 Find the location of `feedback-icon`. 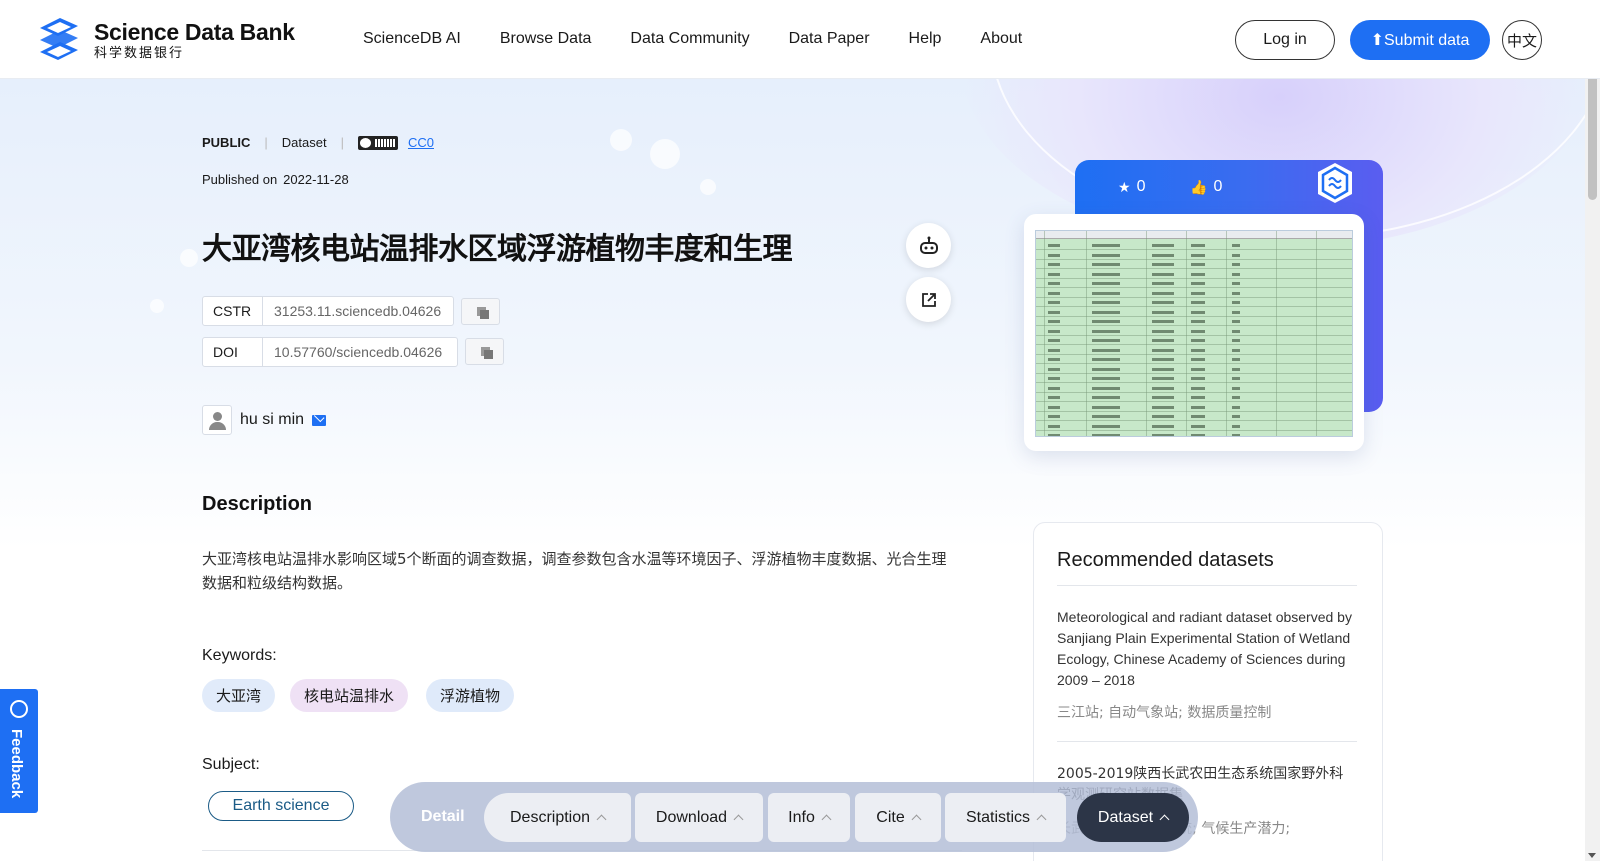

feedback-icon is located at coordinates (19, 709).